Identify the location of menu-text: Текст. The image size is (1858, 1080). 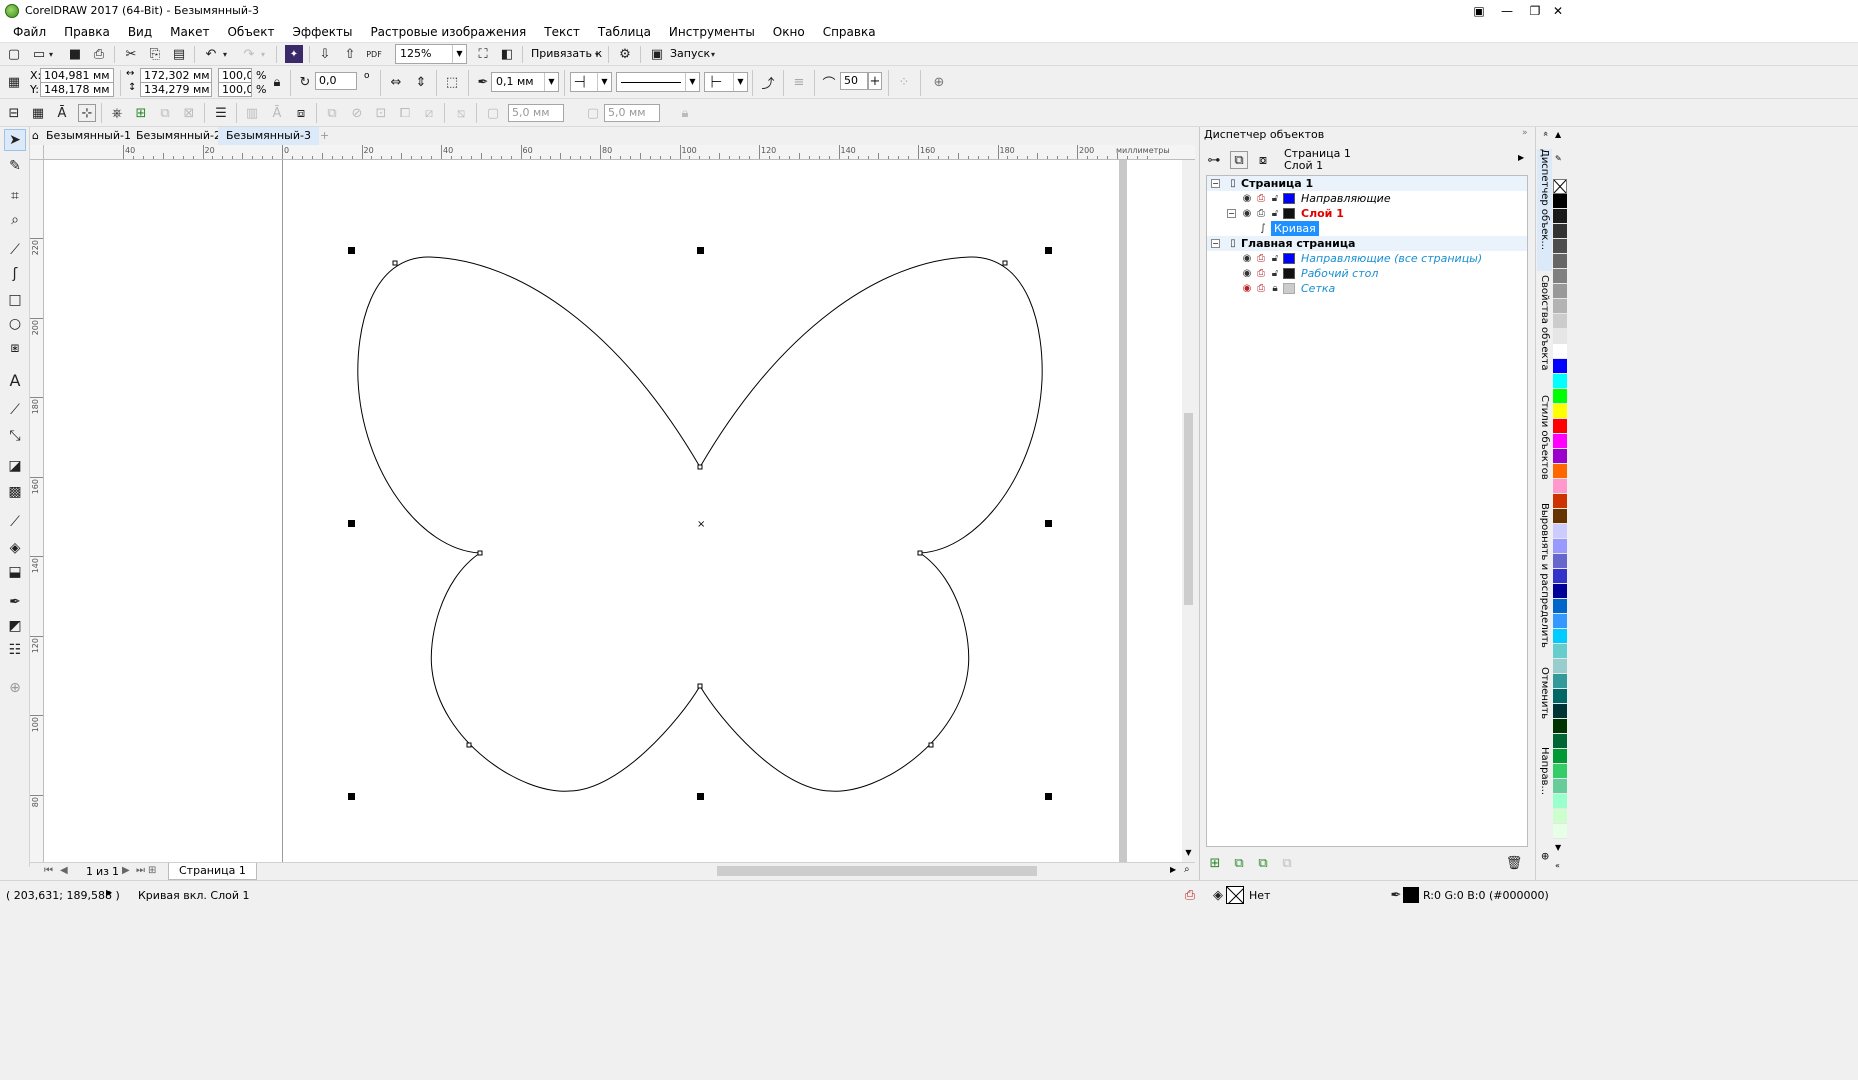
(562, 32).